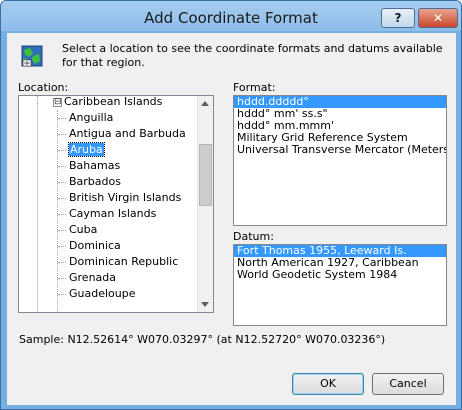  I want to click on scroll-up-arrow-icon, so click(205, 103).